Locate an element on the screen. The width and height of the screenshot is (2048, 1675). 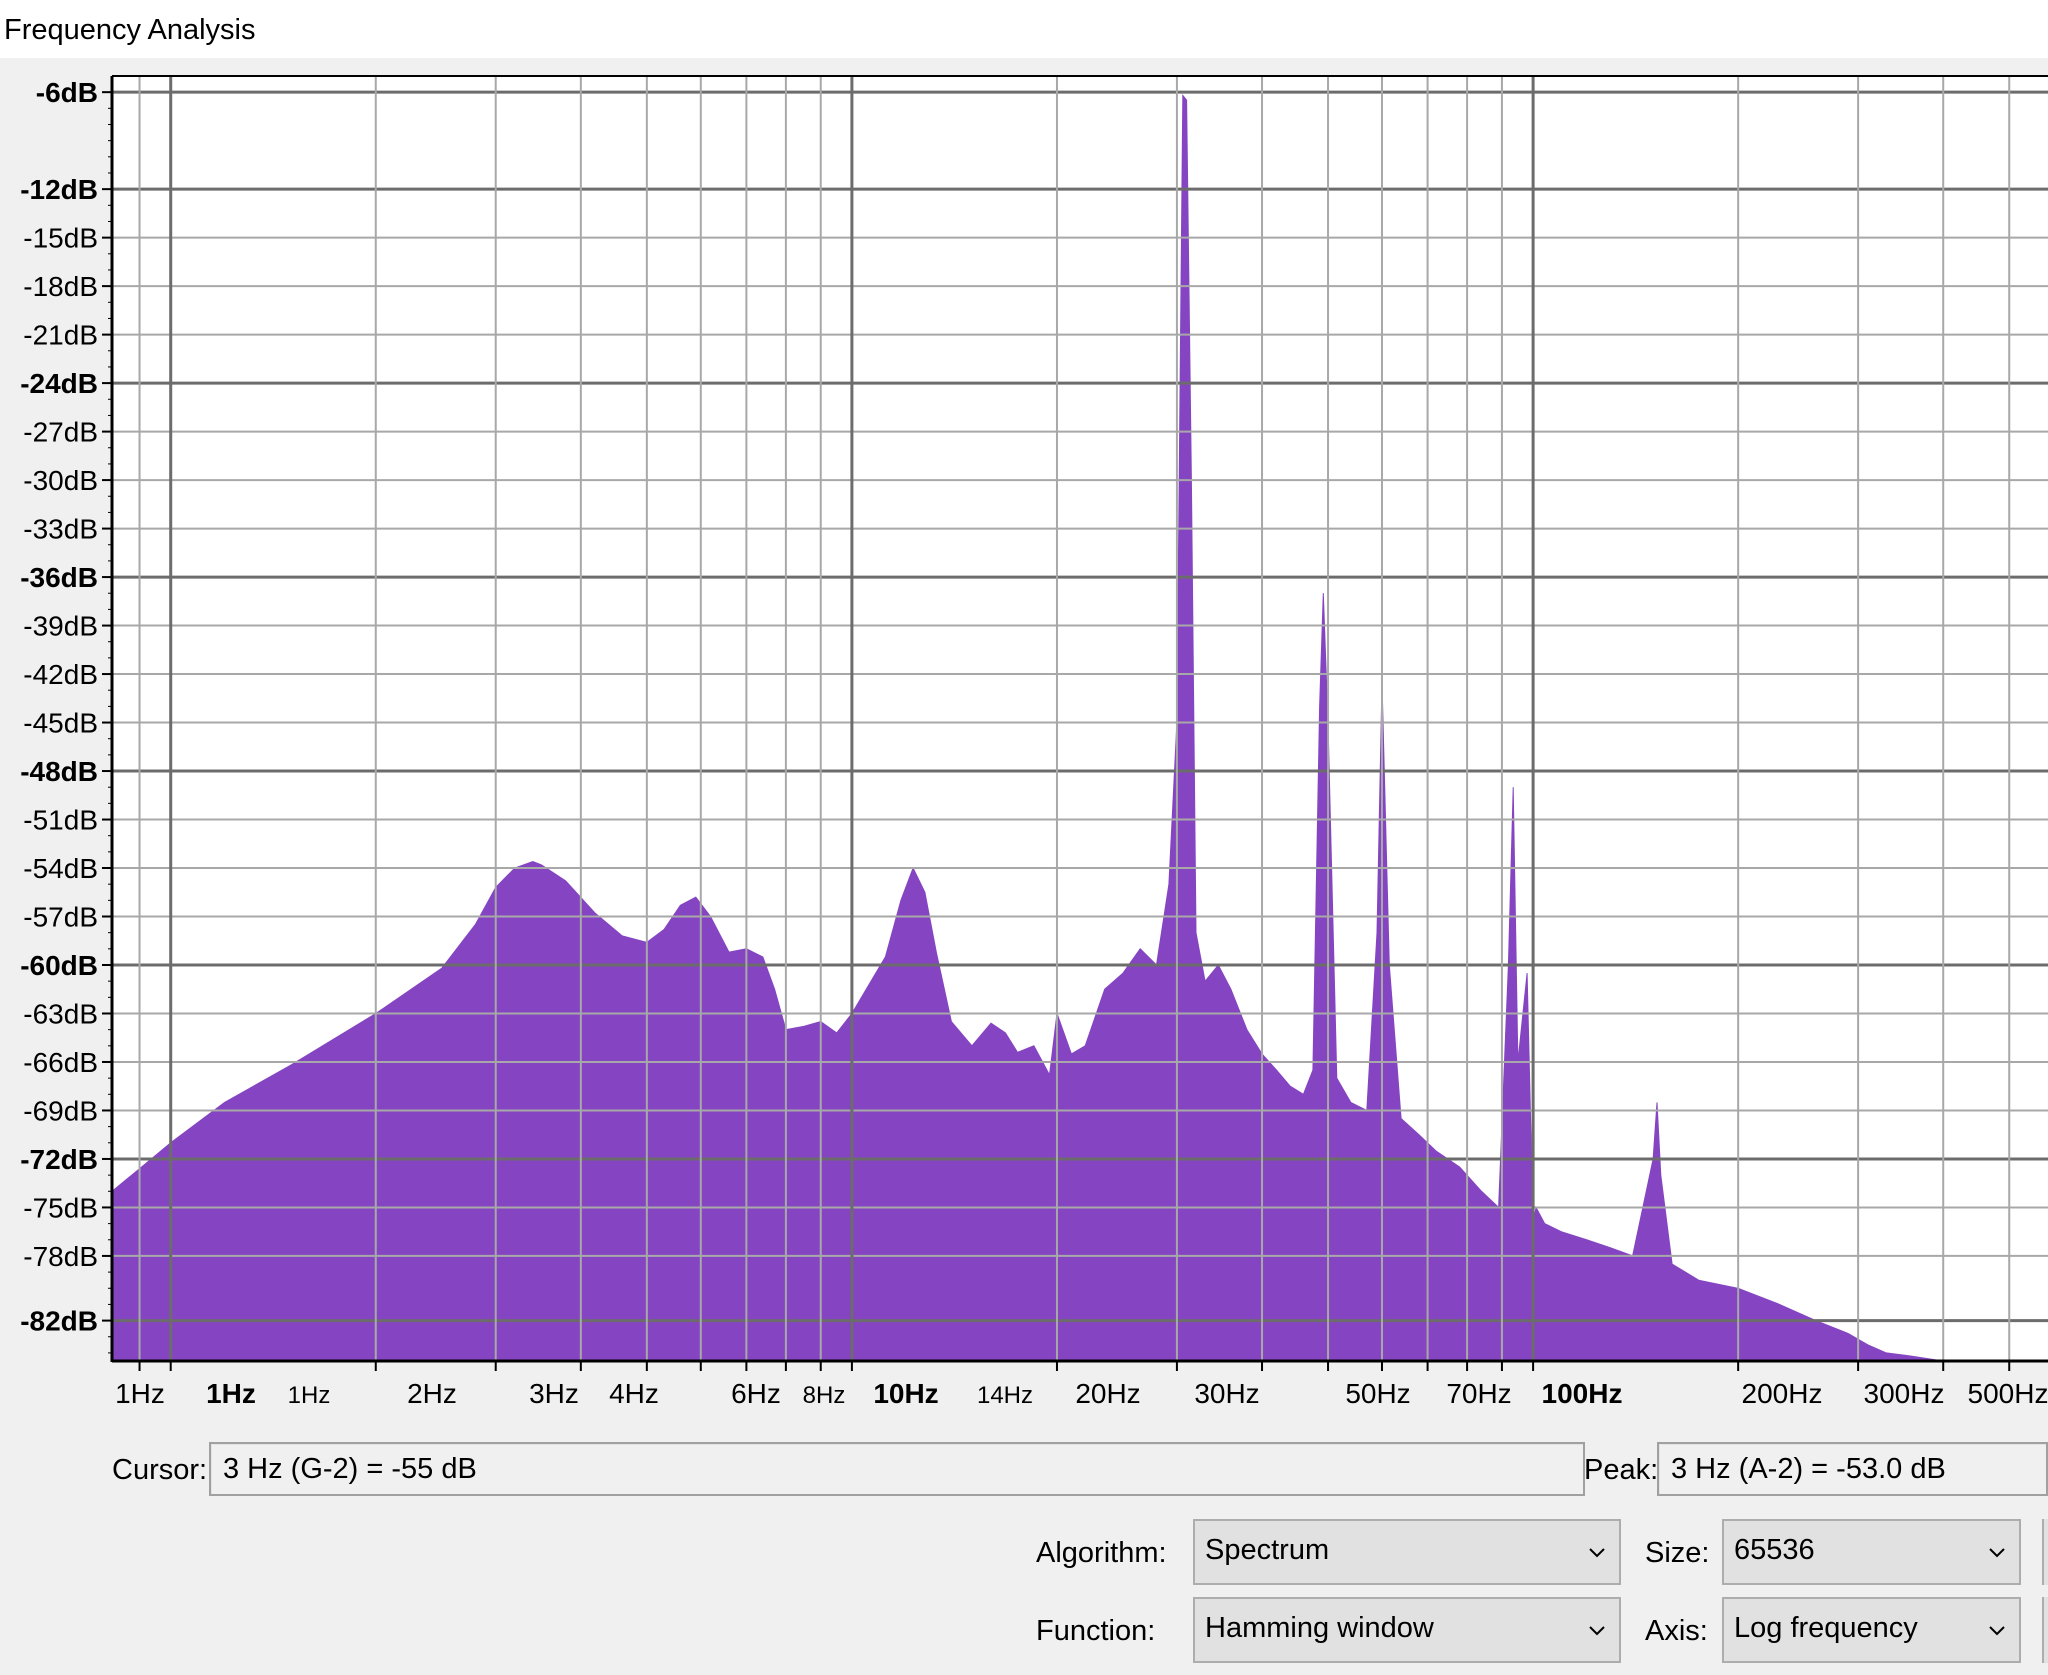
x-tick-label: 10Hz is located at coordinates (905, 1393).